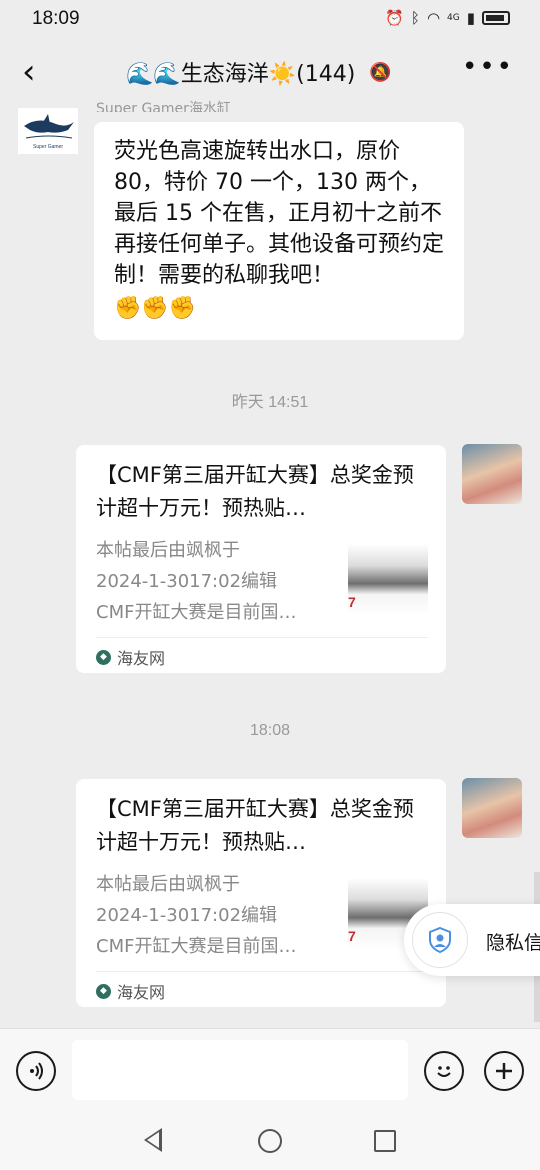 Image resolution: width=540 pixels, height=1170 pixels. Describe the element at coordinates (163, 106) in the screenshot. I see `sender-name: Super Gamer海水缸` at that location.